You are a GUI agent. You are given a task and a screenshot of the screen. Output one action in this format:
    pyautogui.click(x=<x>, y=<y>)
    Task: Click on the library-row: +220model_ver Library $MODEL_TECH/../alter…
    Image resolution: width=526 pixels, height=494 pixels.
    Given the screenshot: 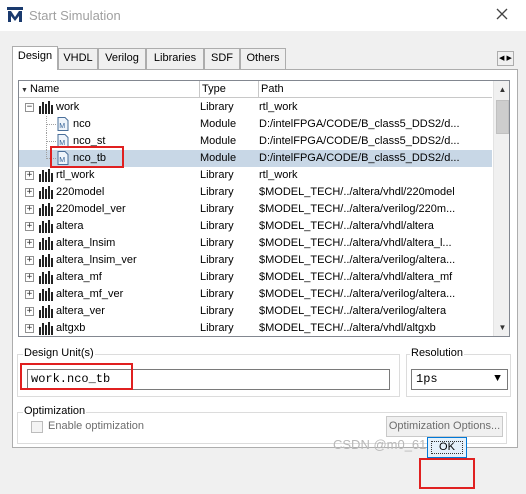 What is the action you would take?
    pyautogui.click(x=255, y=209)
    